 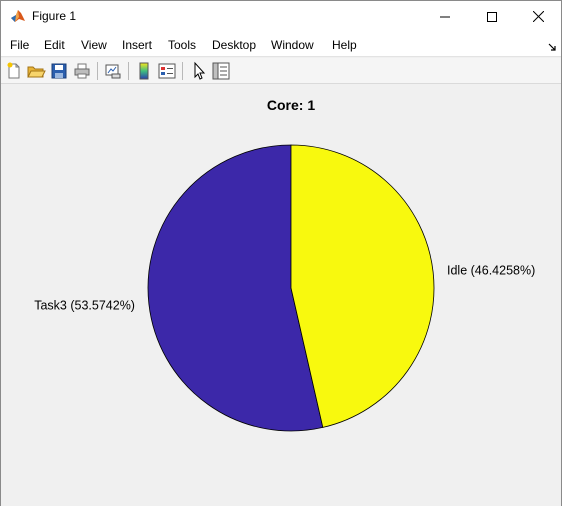 I want to click on new-figure-icon, so click(x=14, y=71).